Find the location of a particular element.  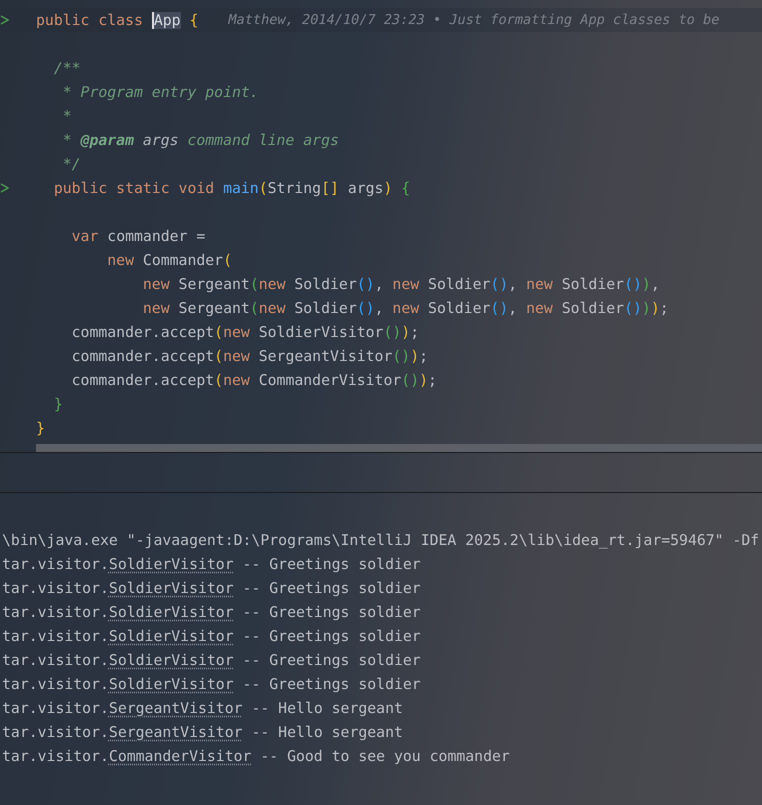

code-line: var commander = is located at coordinates (138, 236).